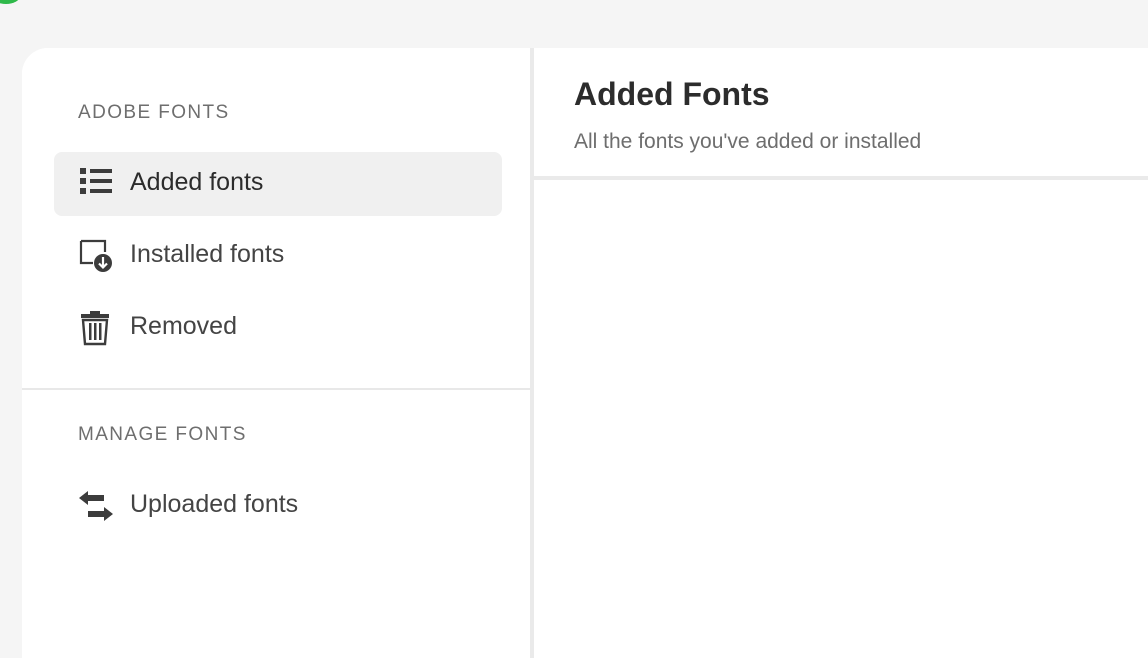  Describe the element at coordinates (748, 141) in the screenshot. I see `page-subtitle: All the fonts you've added or installed` at that location.